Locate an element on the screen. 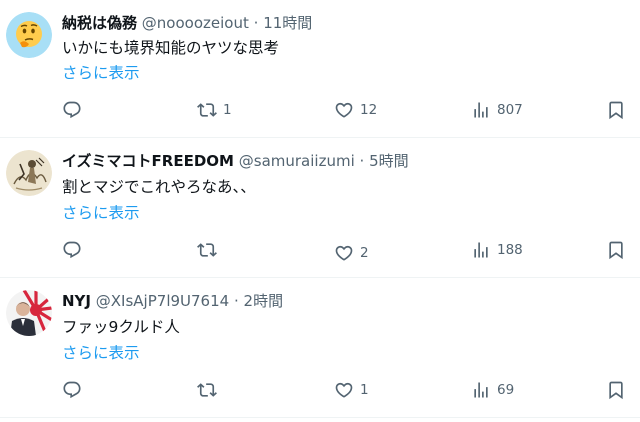 This screenshot has width=640, height=422. like-button: 2 is located at coordinates (351, 253).